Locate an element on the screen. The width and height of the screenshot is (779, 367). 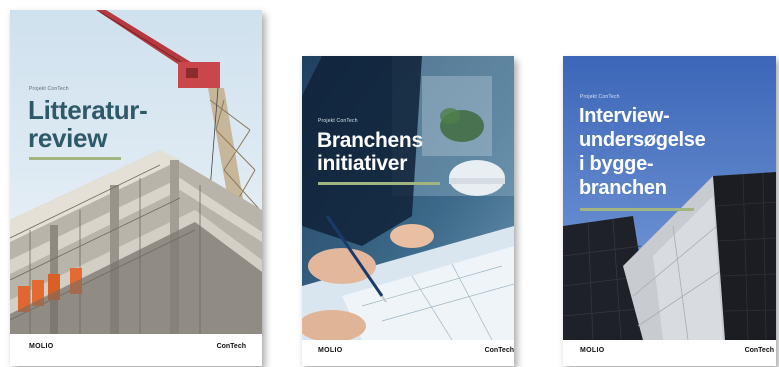
cover-title: Branchens initiativer is located at coordinates (370, 152).